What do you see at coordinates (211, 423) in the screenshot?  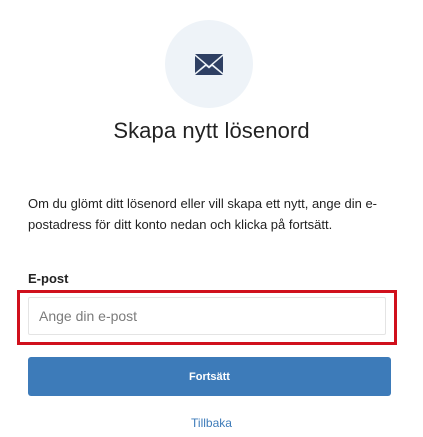 I see `back-link: Tillbaka` at bounding box center [211, 423].